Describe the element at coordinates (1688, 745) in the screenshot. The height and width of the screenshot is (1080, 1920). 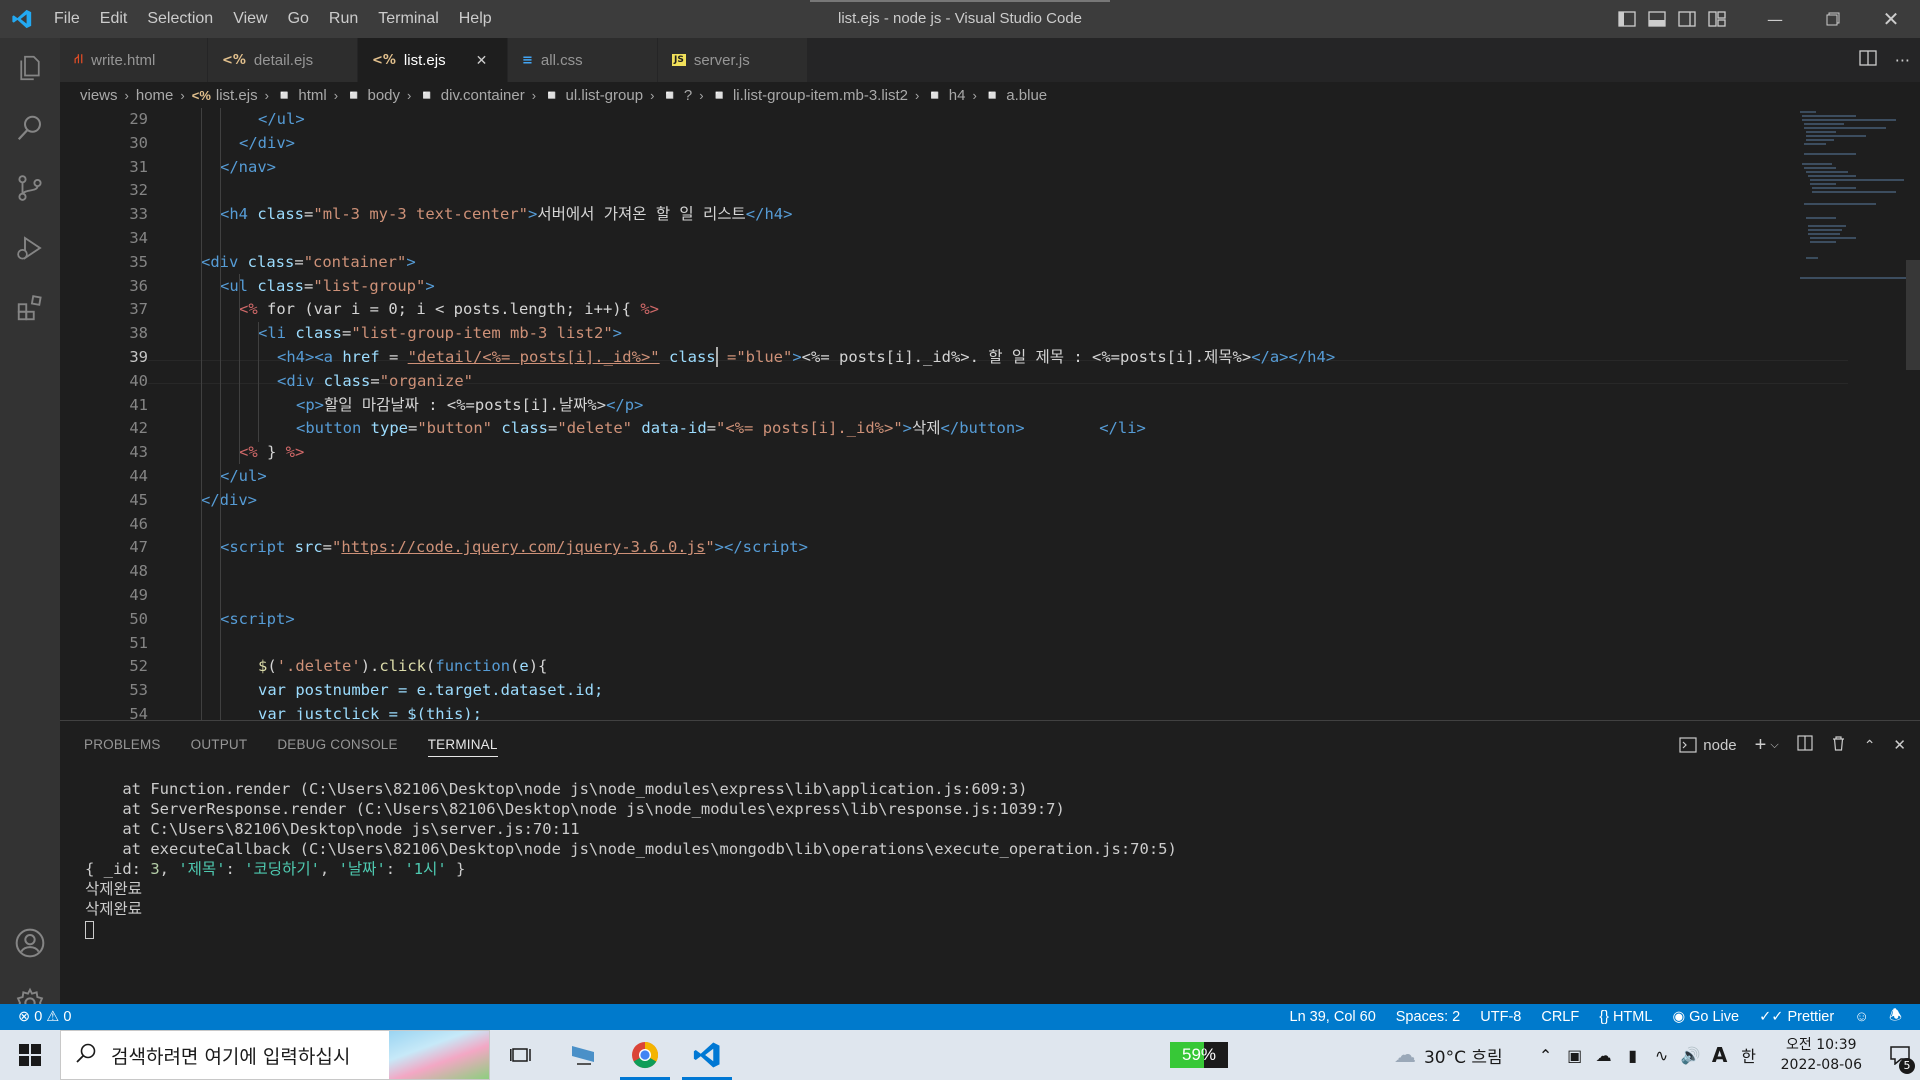
I see `terminal-icon` at that location.